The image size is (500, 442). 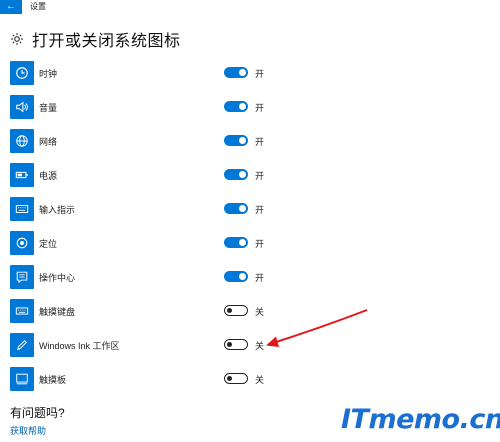 What do you see at coordinates (106, 41) in the screenshot?
I see `page-title: 打开或关闭系统图标` at bounding box center [106, 41].